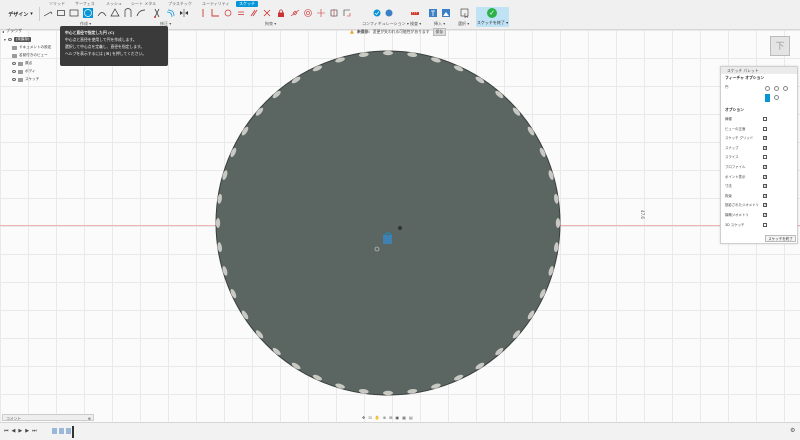  Describe the element at coordinates (759, 177) in the screenshot. I see `palette-option-row: ポイント表示 ✓` at that location.